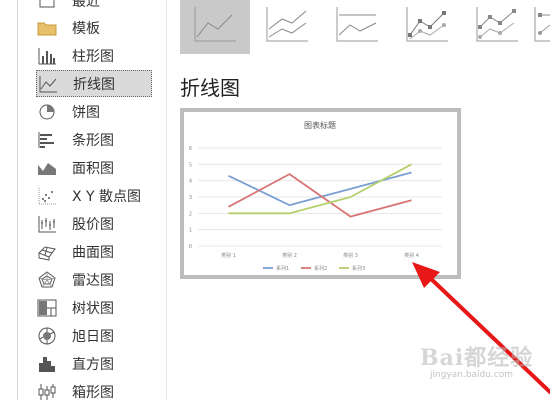 This screenshot has height=405, width=550. I want to click on watermark-url: jingyan.baidu.com, so click(472, 375).